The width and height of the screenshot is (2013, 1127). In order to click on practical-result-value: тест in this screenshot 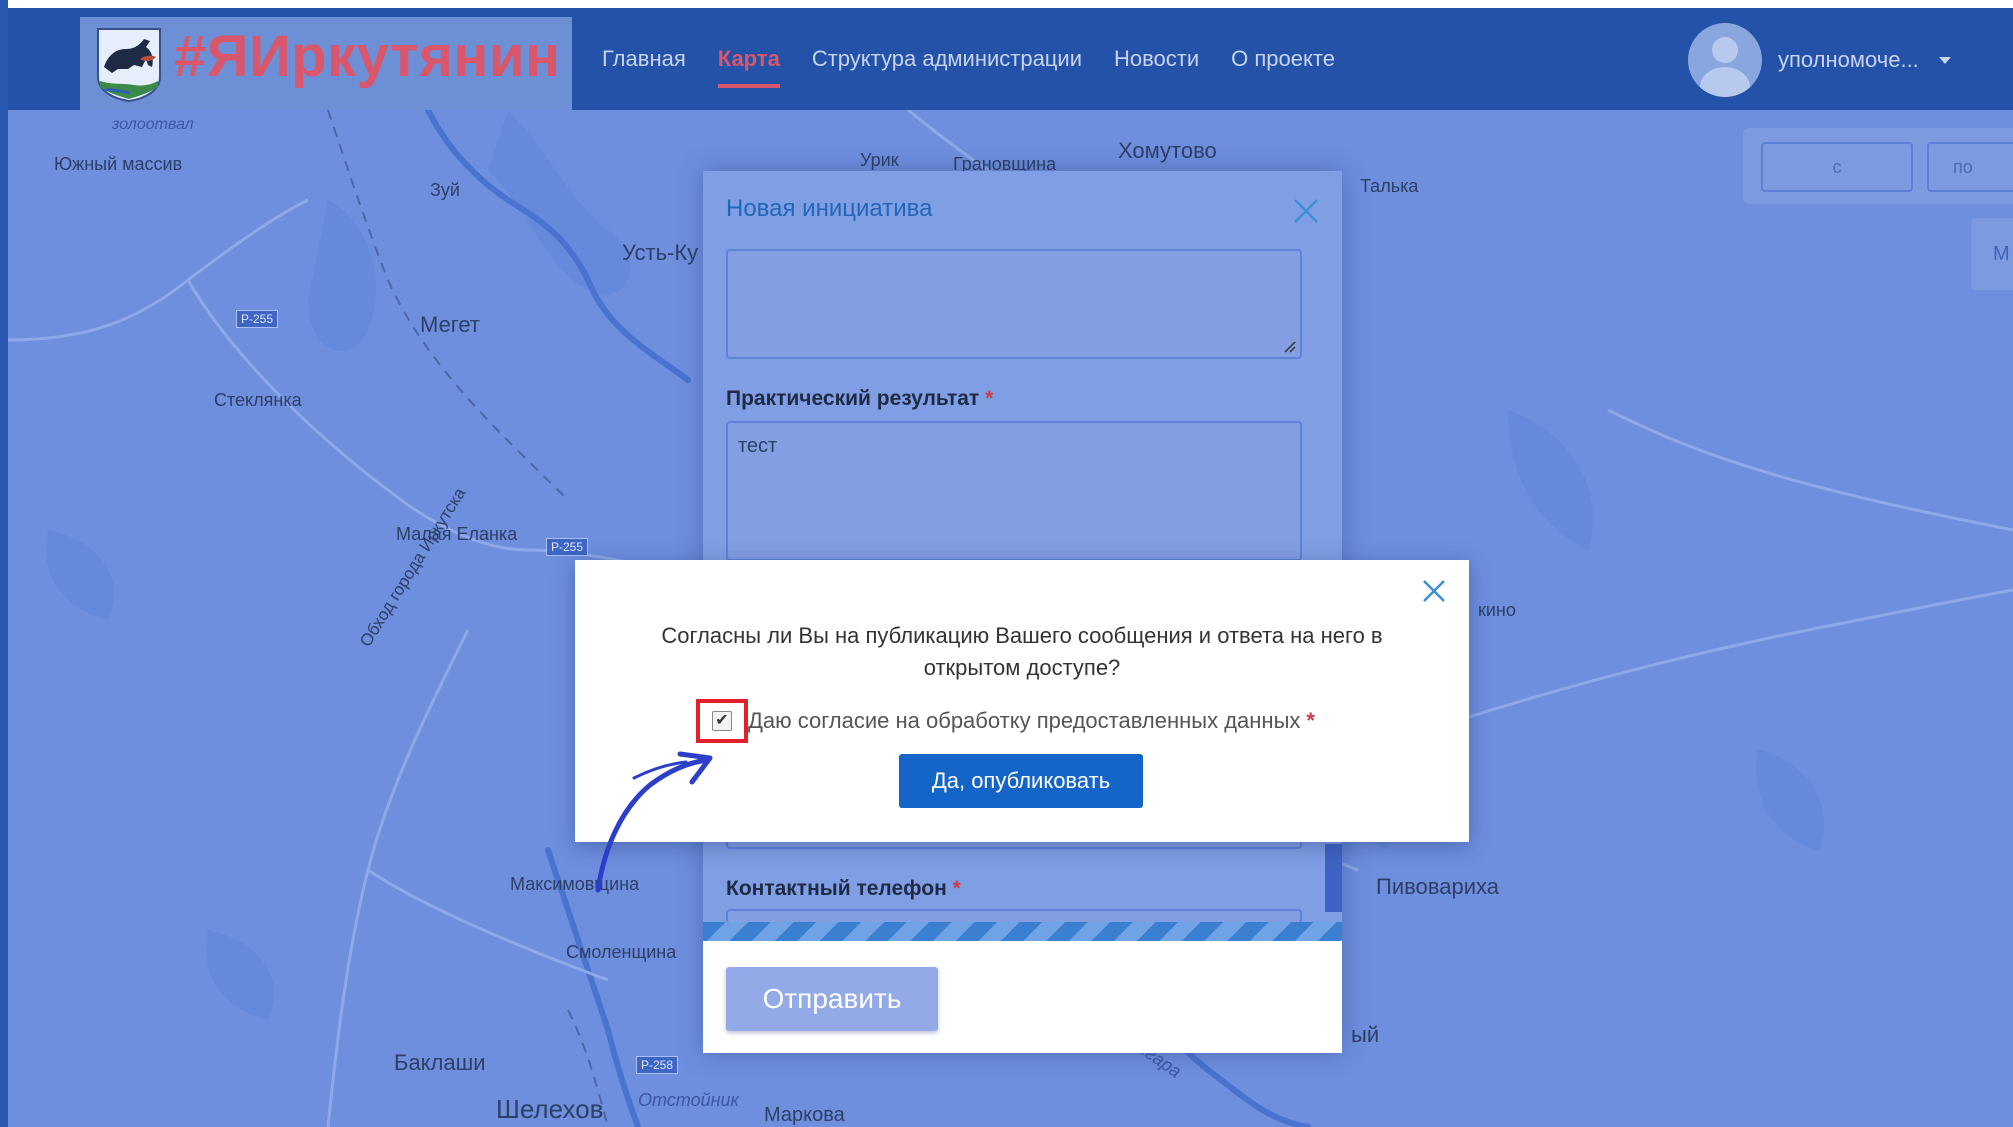, I will do `click(758, 446)`.